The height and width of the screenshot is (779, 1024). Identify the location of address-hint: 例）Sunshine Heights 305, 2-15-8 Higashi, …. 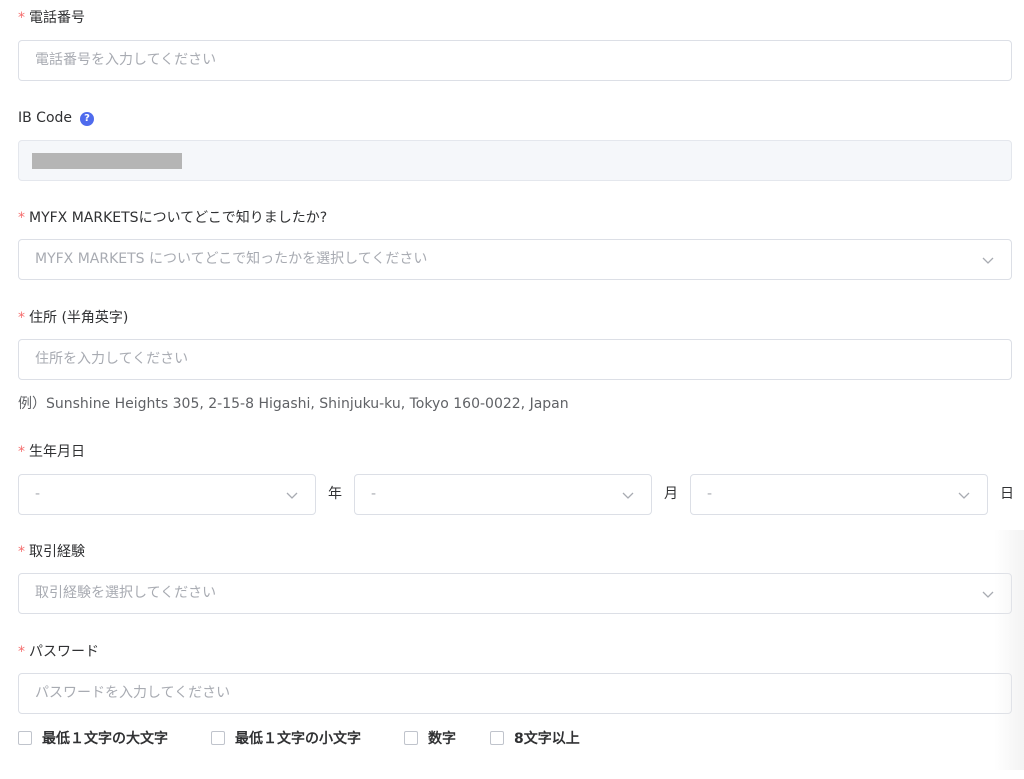
(293, 404).